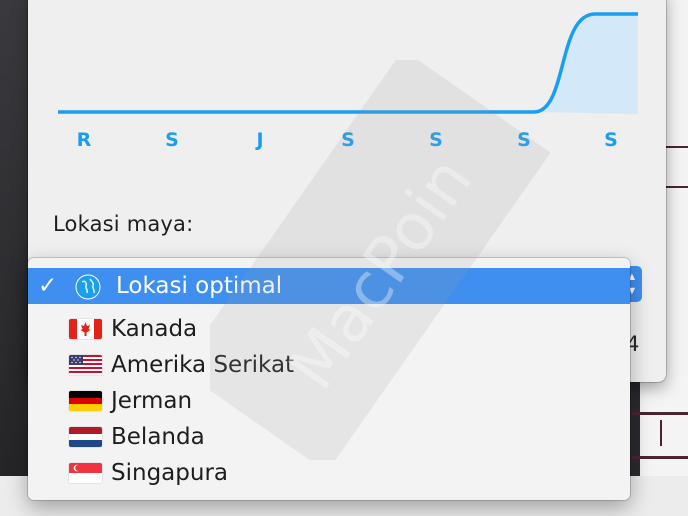 Image resolution: width=688 pixels, height=516 pixels. Describe the element at coordinates (329, 473) in the screenshot. I see `menu-item-singapore: Singapura` at that location.